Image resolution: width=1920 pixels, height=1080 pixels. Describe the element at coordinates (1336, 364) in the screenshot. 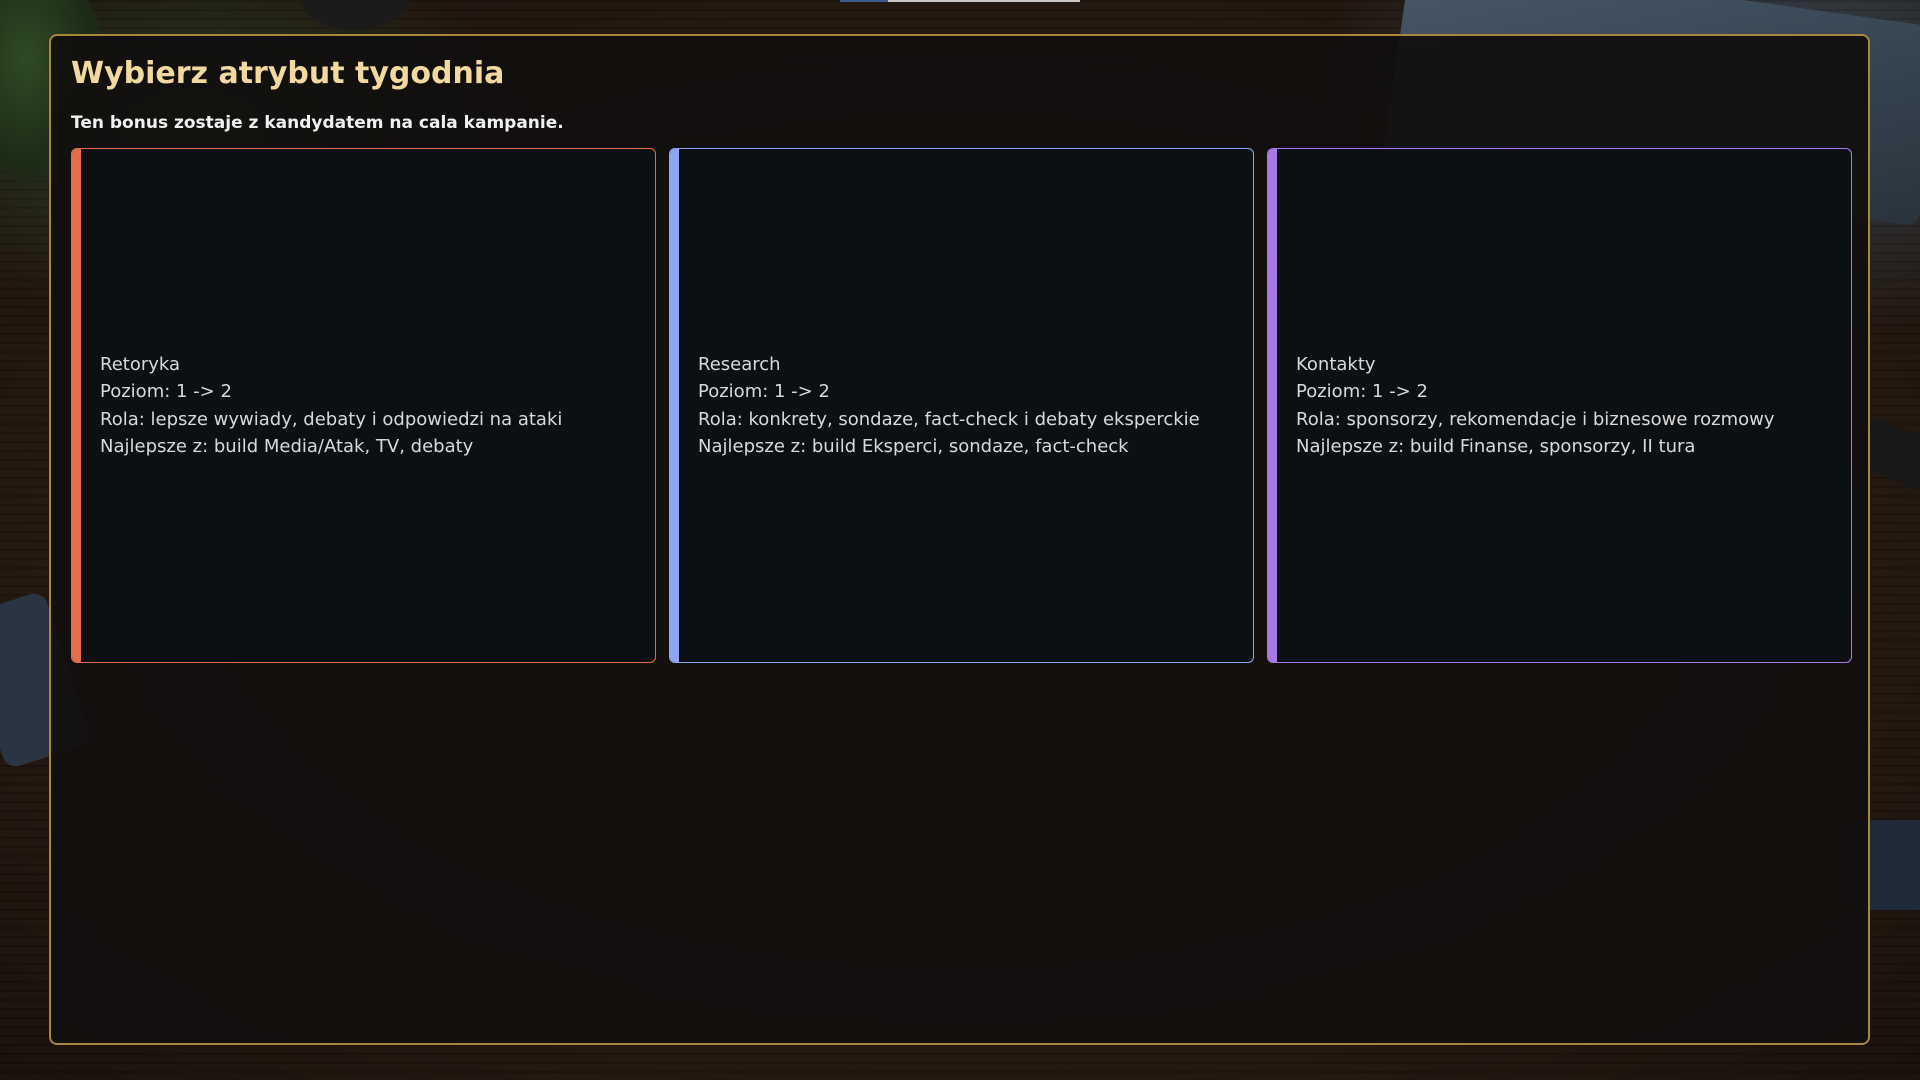

I see `attribute-name: Kontakty` at that location.